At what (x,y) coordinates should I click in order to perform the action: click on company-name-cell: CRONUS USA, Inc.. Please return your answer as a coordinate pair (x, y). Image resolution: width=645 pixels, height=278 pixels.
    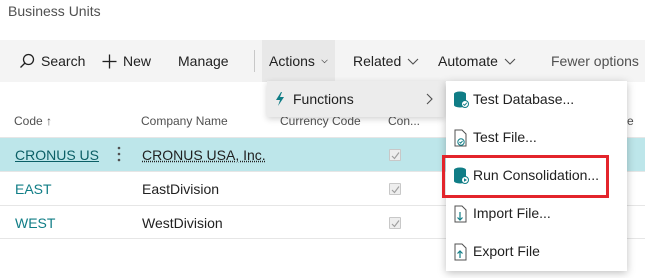
    Looking at the image, I should click on (204, 155).